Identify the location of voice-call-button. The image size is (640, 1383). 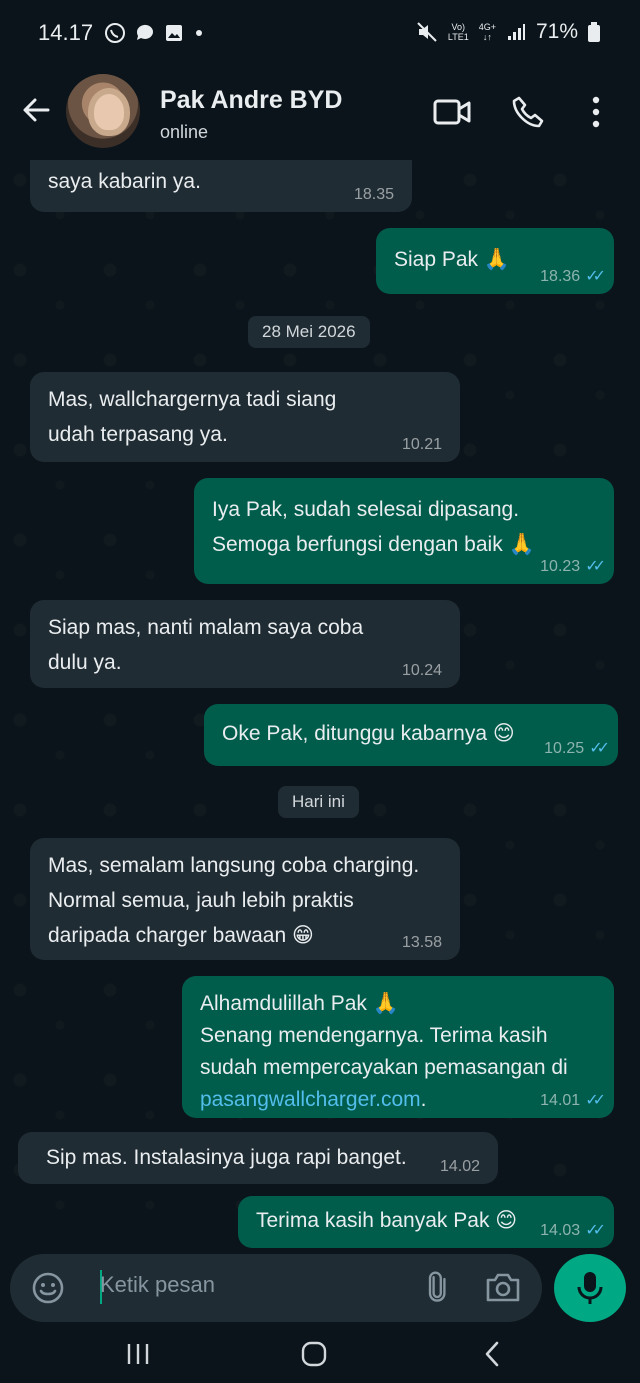
(528, 112).